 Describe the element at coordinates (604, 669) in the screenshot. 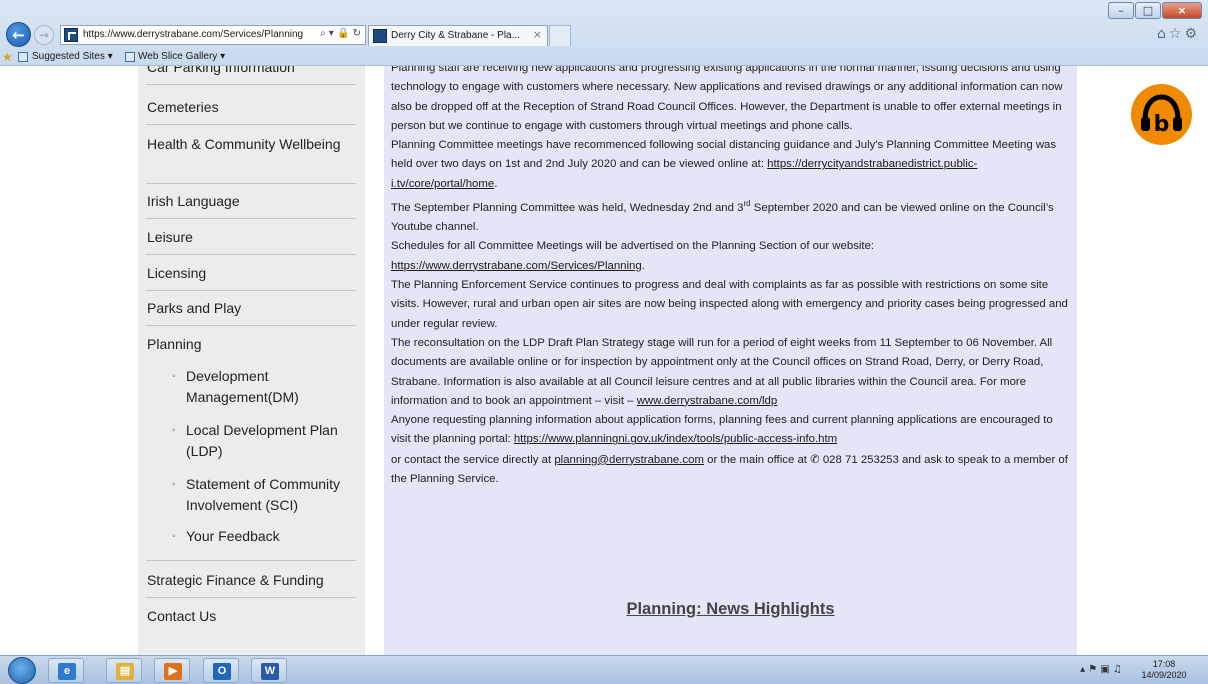

I see `windows-taskbar: e ▤ ▶ O W ▴ ⚑ ▣ ♫ 17:08 14/09/2020` at that location.